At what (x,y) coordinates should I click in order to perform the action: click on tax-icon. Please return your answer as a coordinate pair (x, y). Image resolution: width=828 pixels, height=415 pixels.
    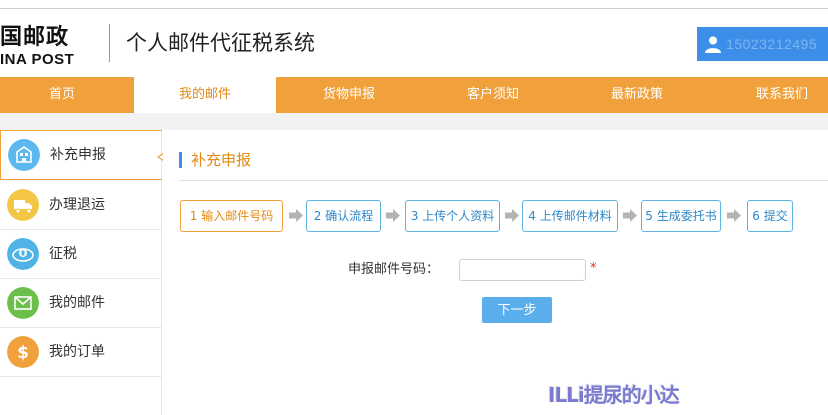
    Looking at the image, I should click on (23, 254).